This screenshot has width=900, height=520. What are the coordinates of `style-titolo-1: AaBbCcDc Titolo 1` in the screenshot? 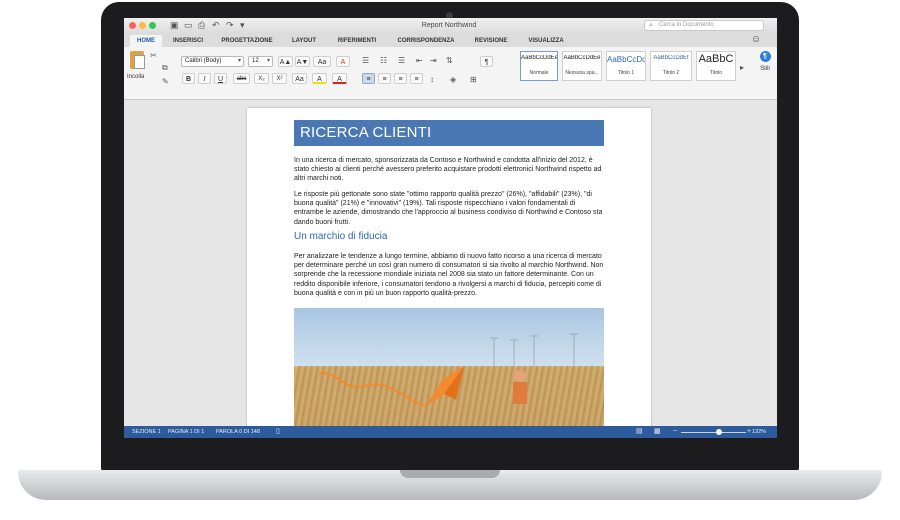 It's located at (626, 66).